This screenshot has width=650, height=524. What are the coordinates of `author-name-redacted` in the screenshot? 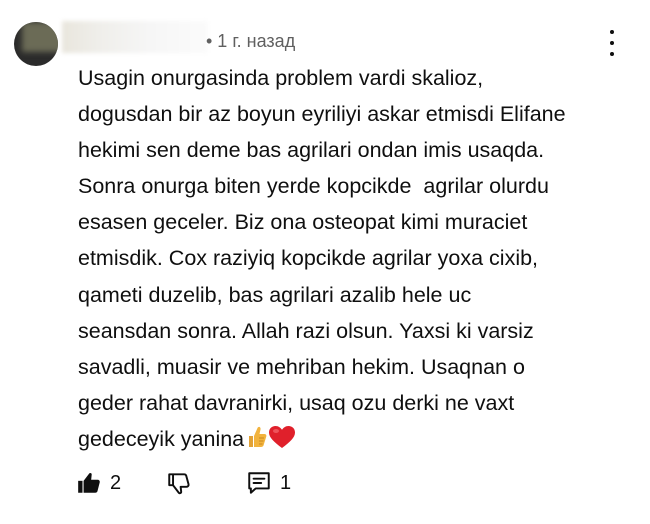 It's located at (135, 37).